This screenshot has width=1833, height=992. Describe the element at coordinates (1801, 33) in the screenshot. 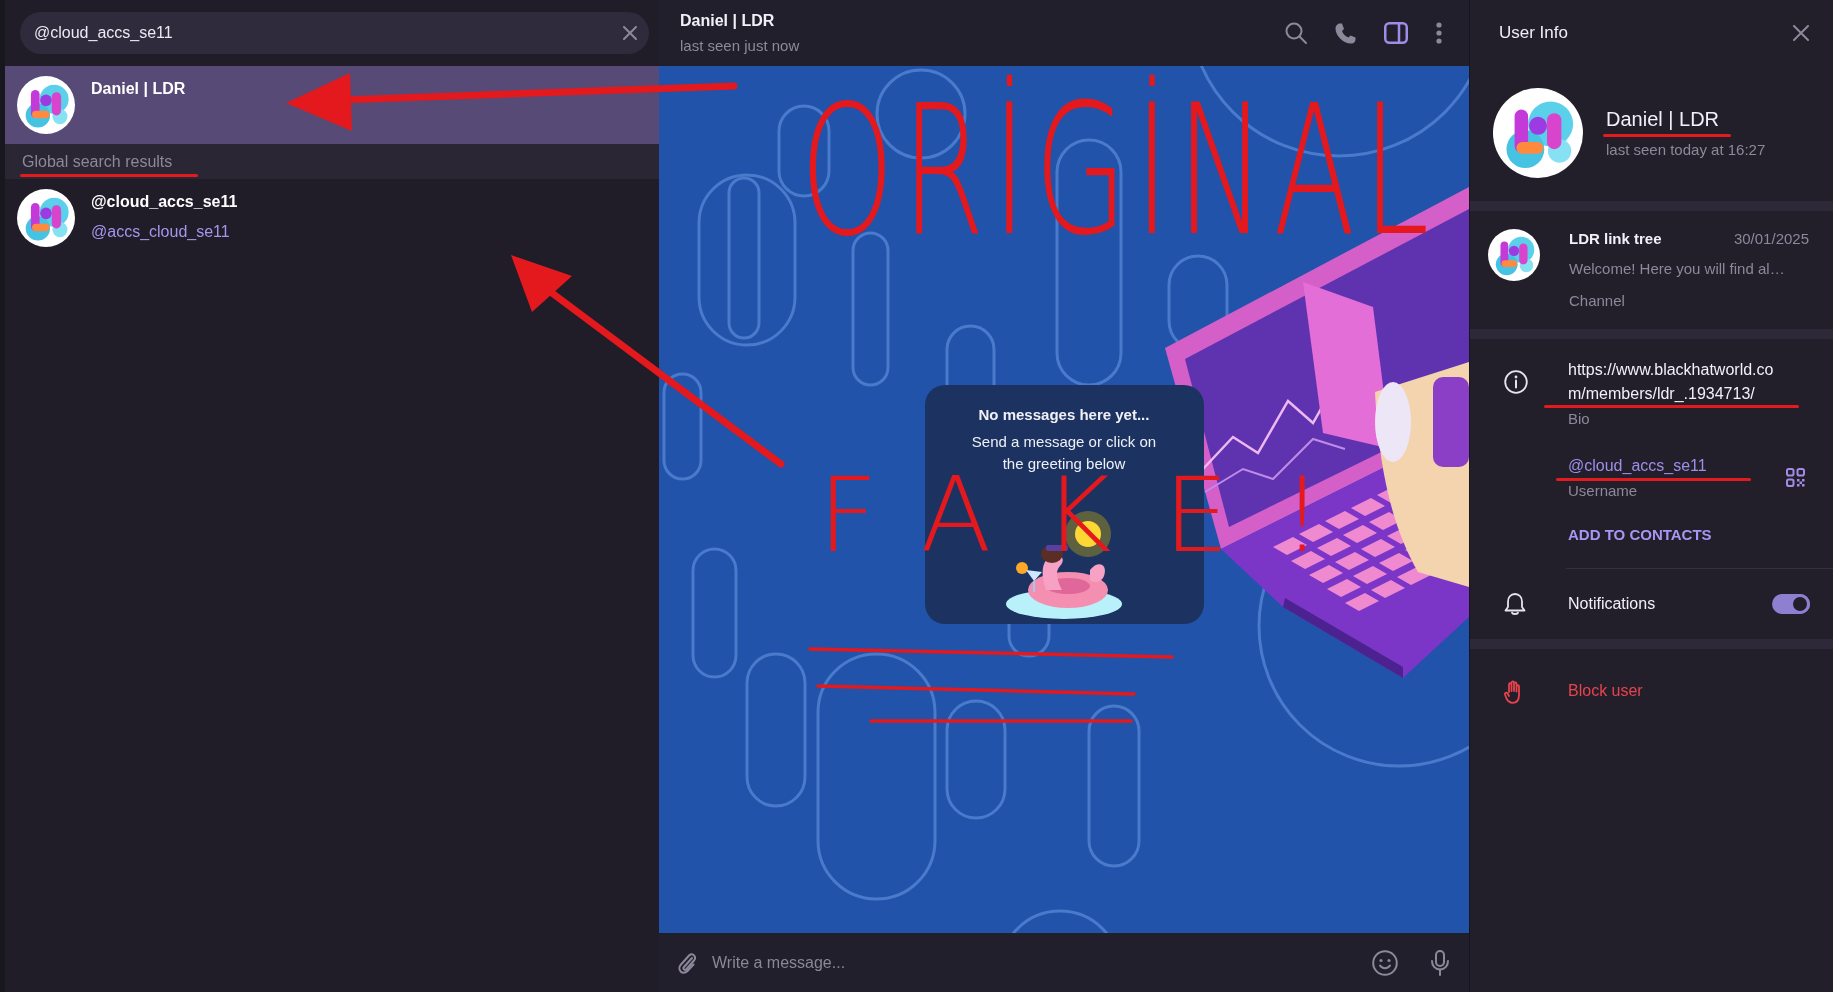

I see `close-icon` at that location.